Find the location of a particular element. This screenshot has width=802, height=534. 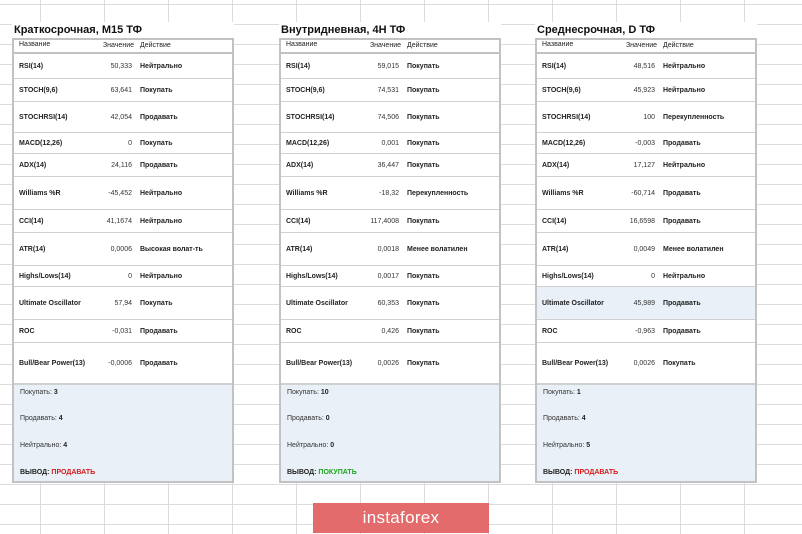

verdict: ВЫВОД: ПРОДАВАТЬ is located at coordinates (580, 472).